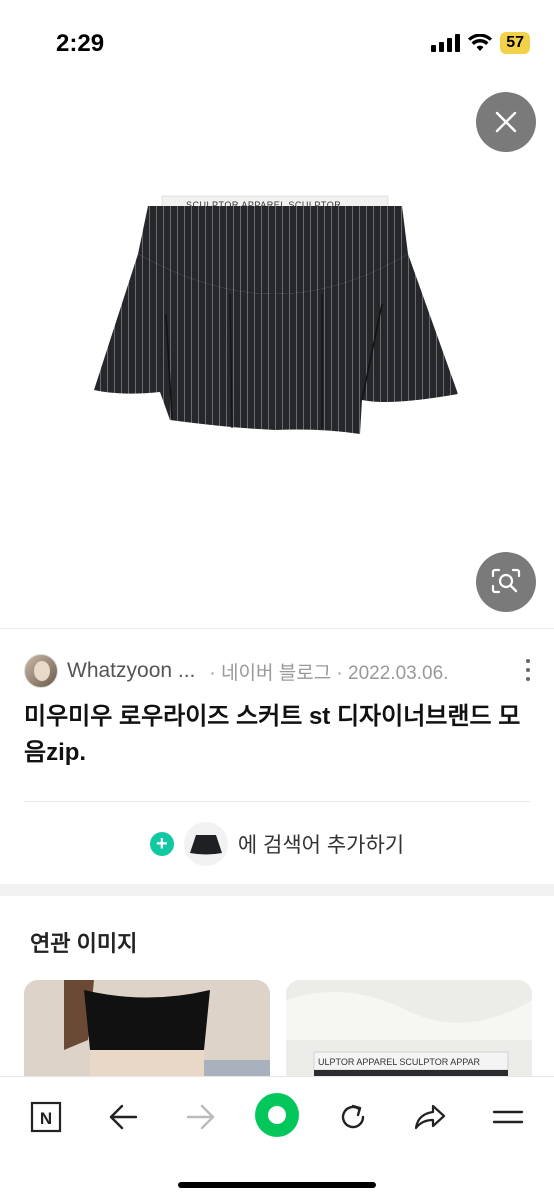  I want to click on wifi-icon, so click(480, 42).